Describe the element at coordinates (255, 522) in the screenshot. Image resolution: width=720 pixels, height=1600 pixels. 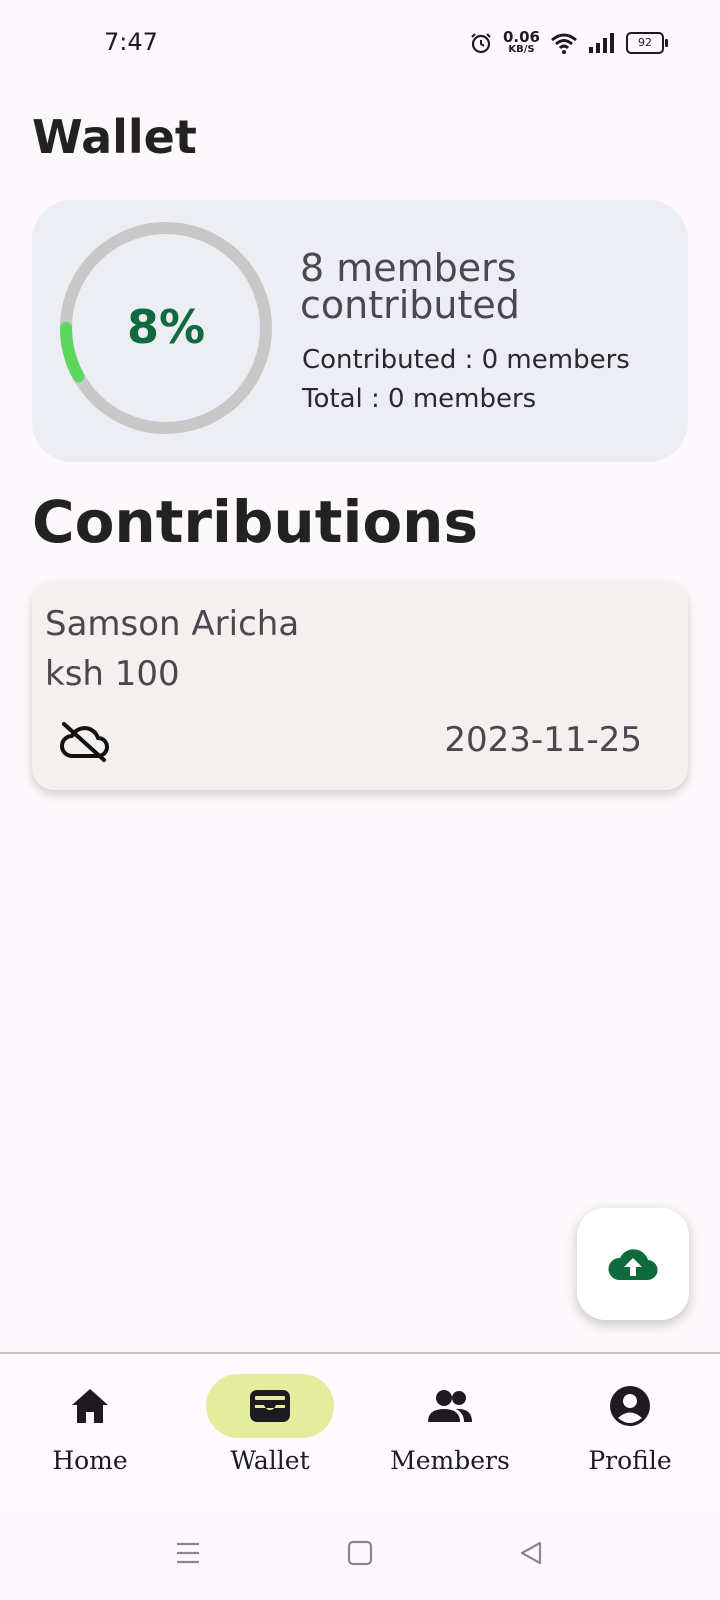
I see `contributions-title: Contributions` at that location.